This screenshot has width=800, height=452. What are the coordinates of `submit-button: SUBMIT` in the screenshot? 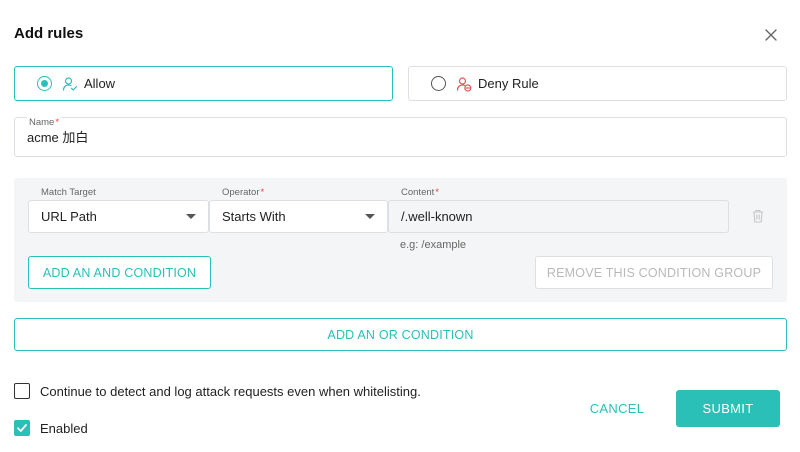 It's located at (728, 408).